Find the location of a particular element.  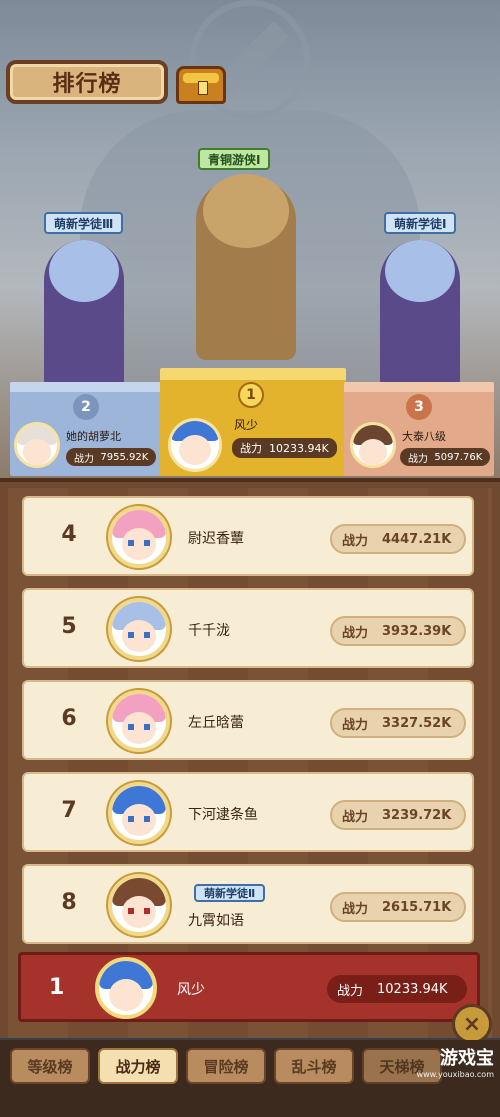

second-place-podium: 2 她的胡萝北 战力 7955.92K is located at coordinates (86, 429).